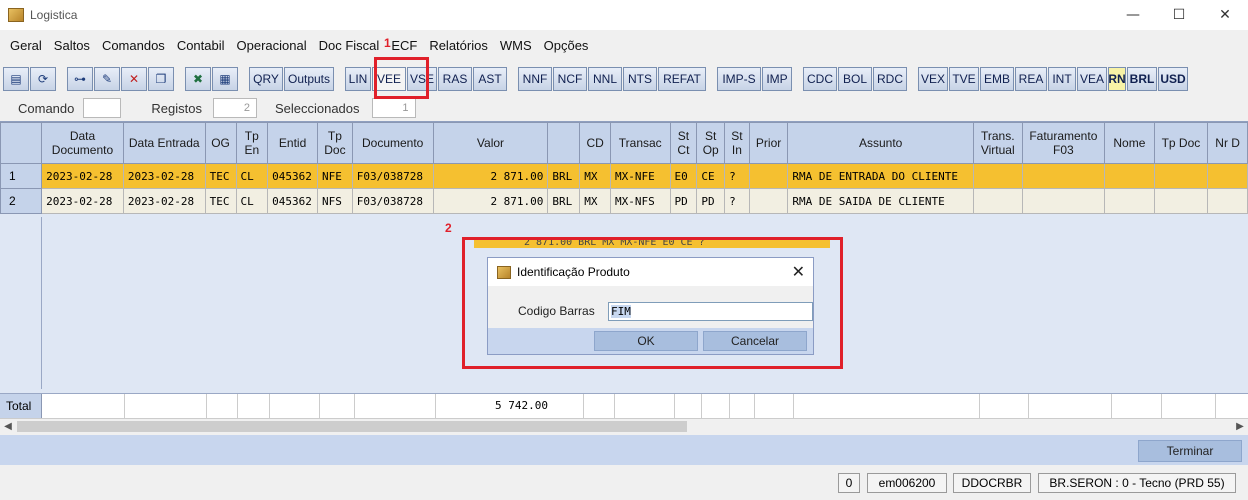 The image size is (1248, 500). Describe the element at coordinates (739, 79) in the screenshot. I see `imp-s-button: IMP-S` at that location.